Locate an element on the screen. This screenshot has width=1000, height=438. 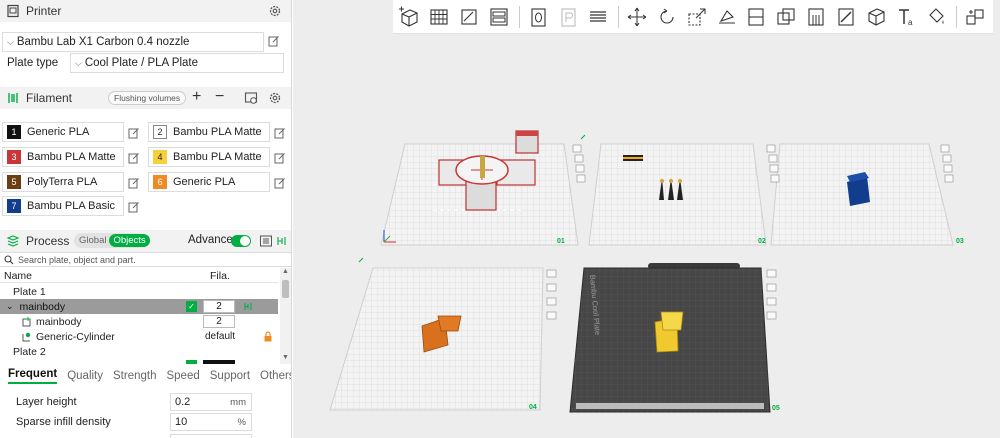
object-settings-icon is located at coordinates (248, 306).